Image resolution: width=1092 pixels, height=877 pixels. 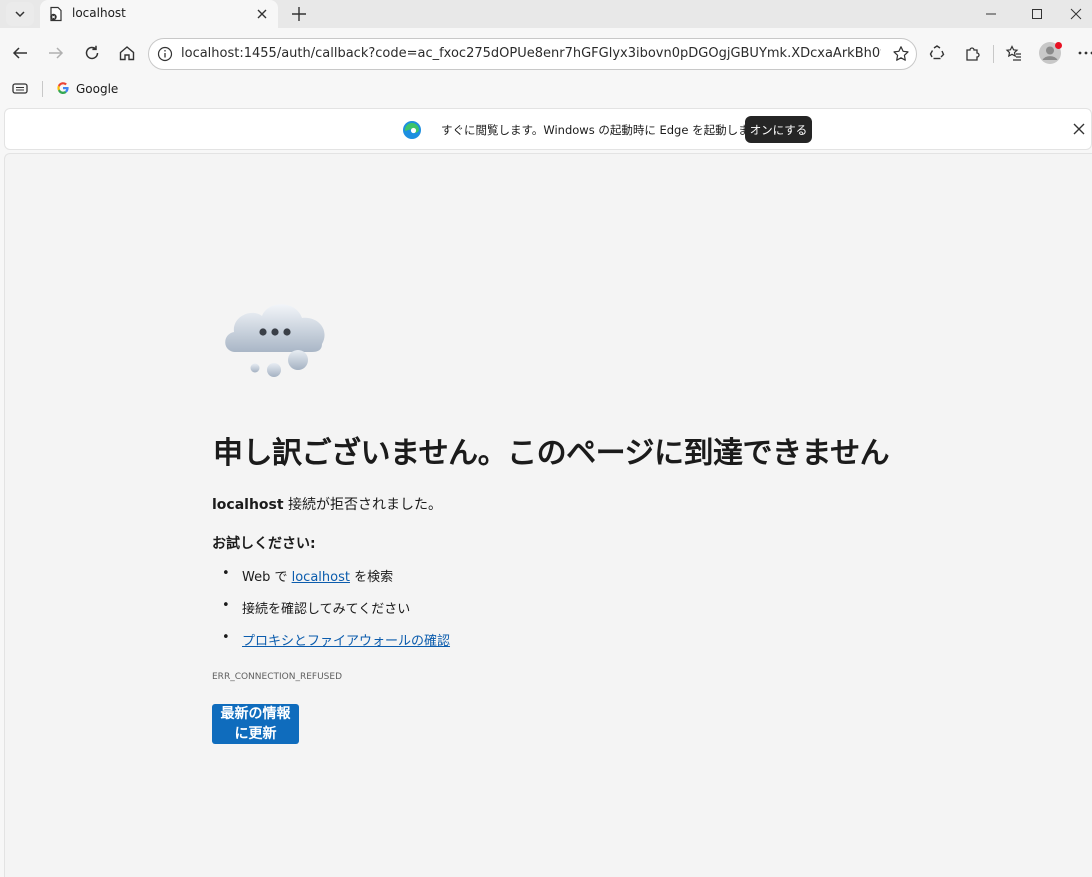 I want to click on favorite-google: Google, so click(x=87, y=89).